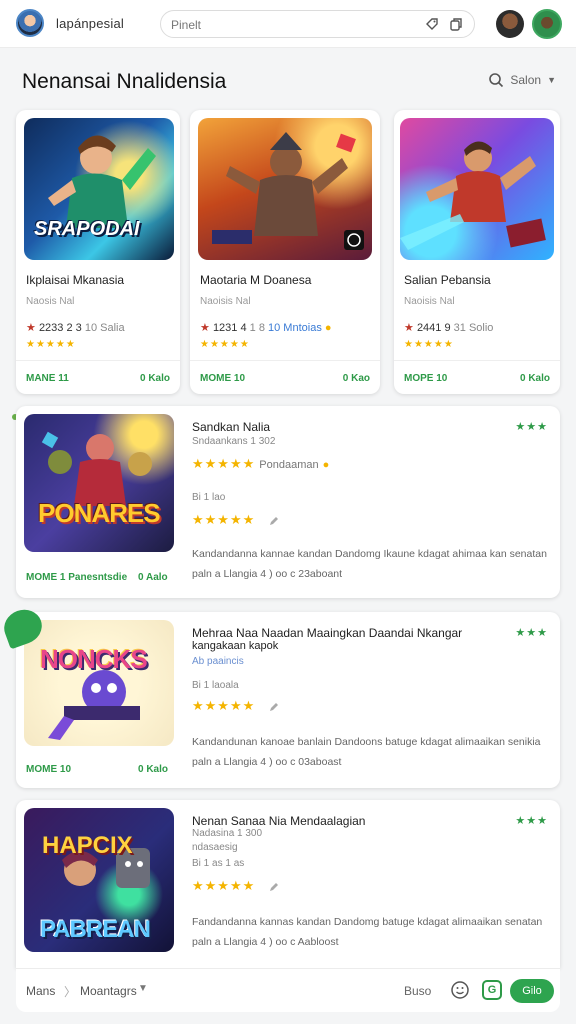 The image size is (576, 1024). What do you see at coordinates (90, 23) in the screenshot?
I see `app-name: lapánpesial` at bounding box center [90, 23].